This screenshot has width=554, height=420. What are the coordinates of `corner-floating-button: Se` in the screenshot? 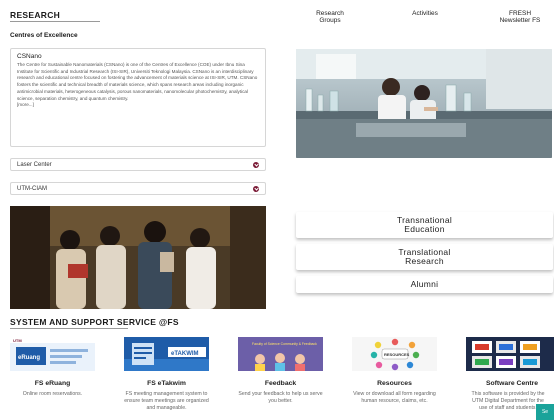 It's located at (545, 412).